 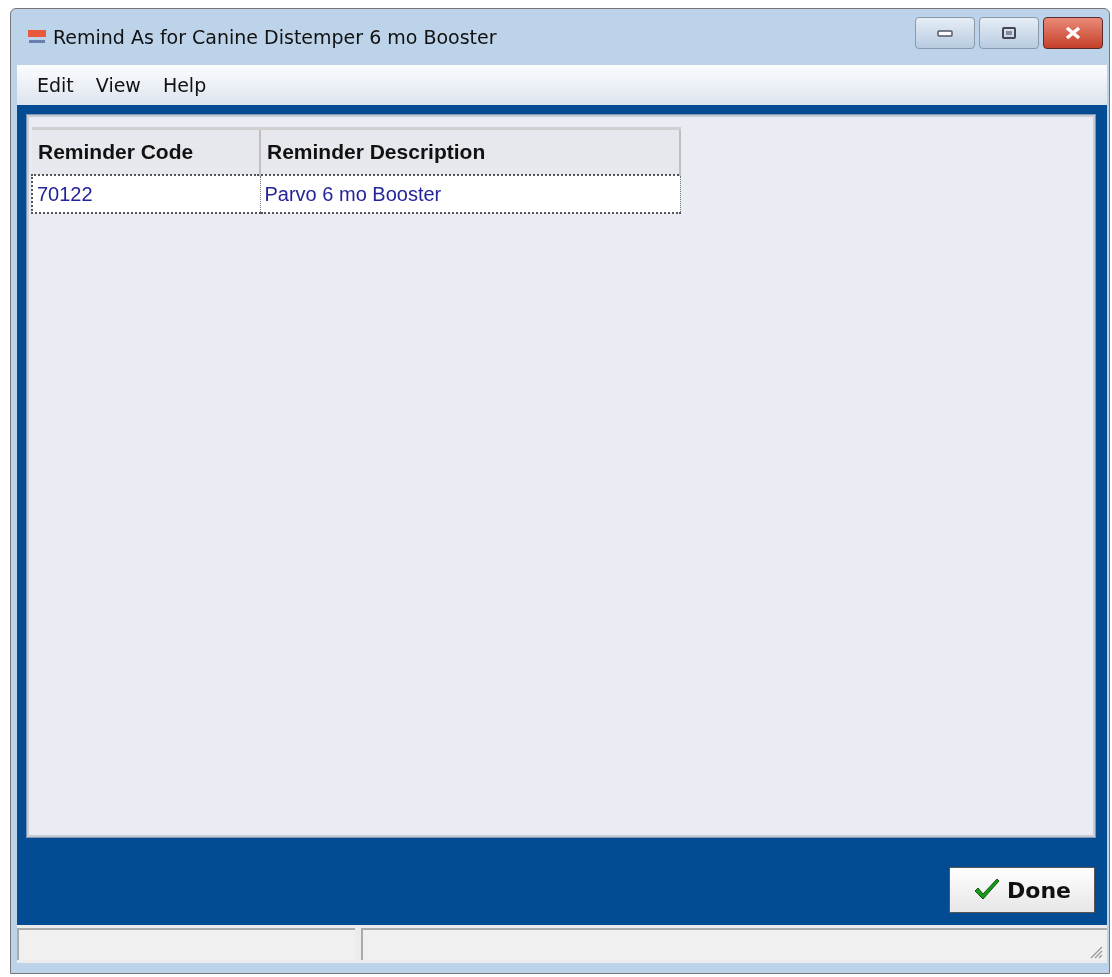 I want to click on table-row: 70122 Parvo 6 mo Booster, so click(x=356, y=194).